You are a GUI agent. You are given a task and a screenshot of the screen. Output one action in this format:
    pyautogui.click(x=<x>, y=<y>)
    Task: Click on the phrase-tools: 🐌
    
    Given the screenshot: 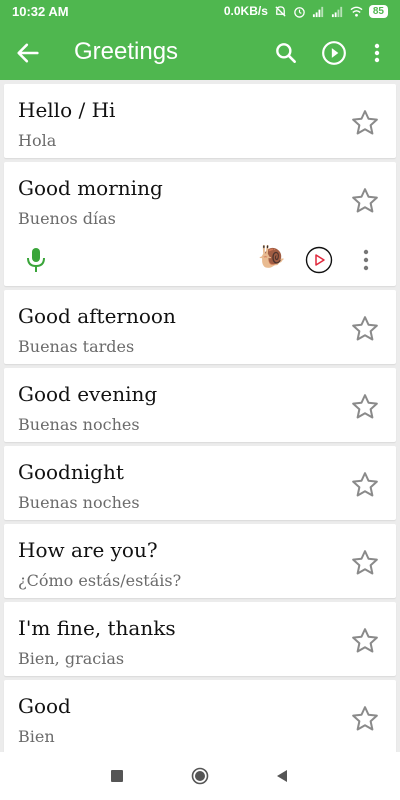 What is the action you would take?
    pyautogui.click(x=200, y=260)
    